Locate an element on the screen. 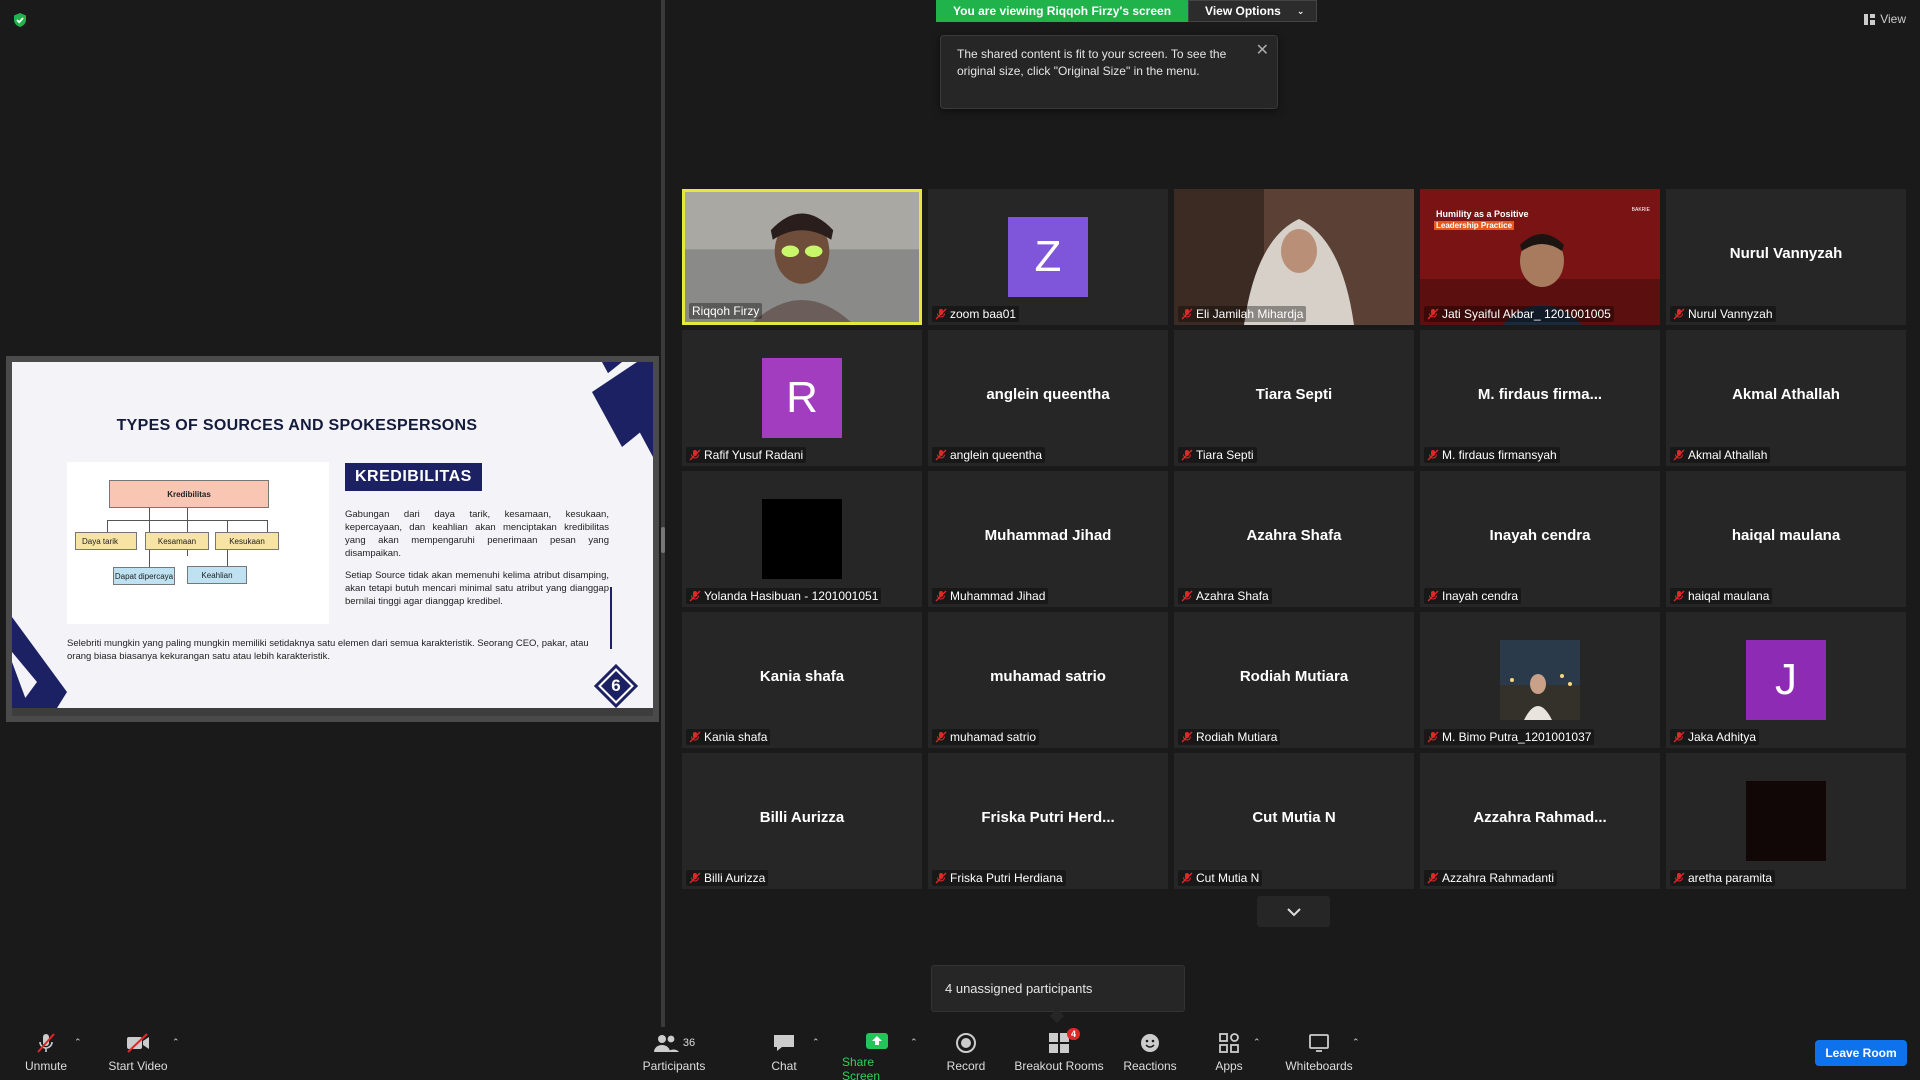 The height and width of the screenshot is (1080, 1920). participant-tile: Kania shafa Kania shafa is located at coordinates (802, 680).